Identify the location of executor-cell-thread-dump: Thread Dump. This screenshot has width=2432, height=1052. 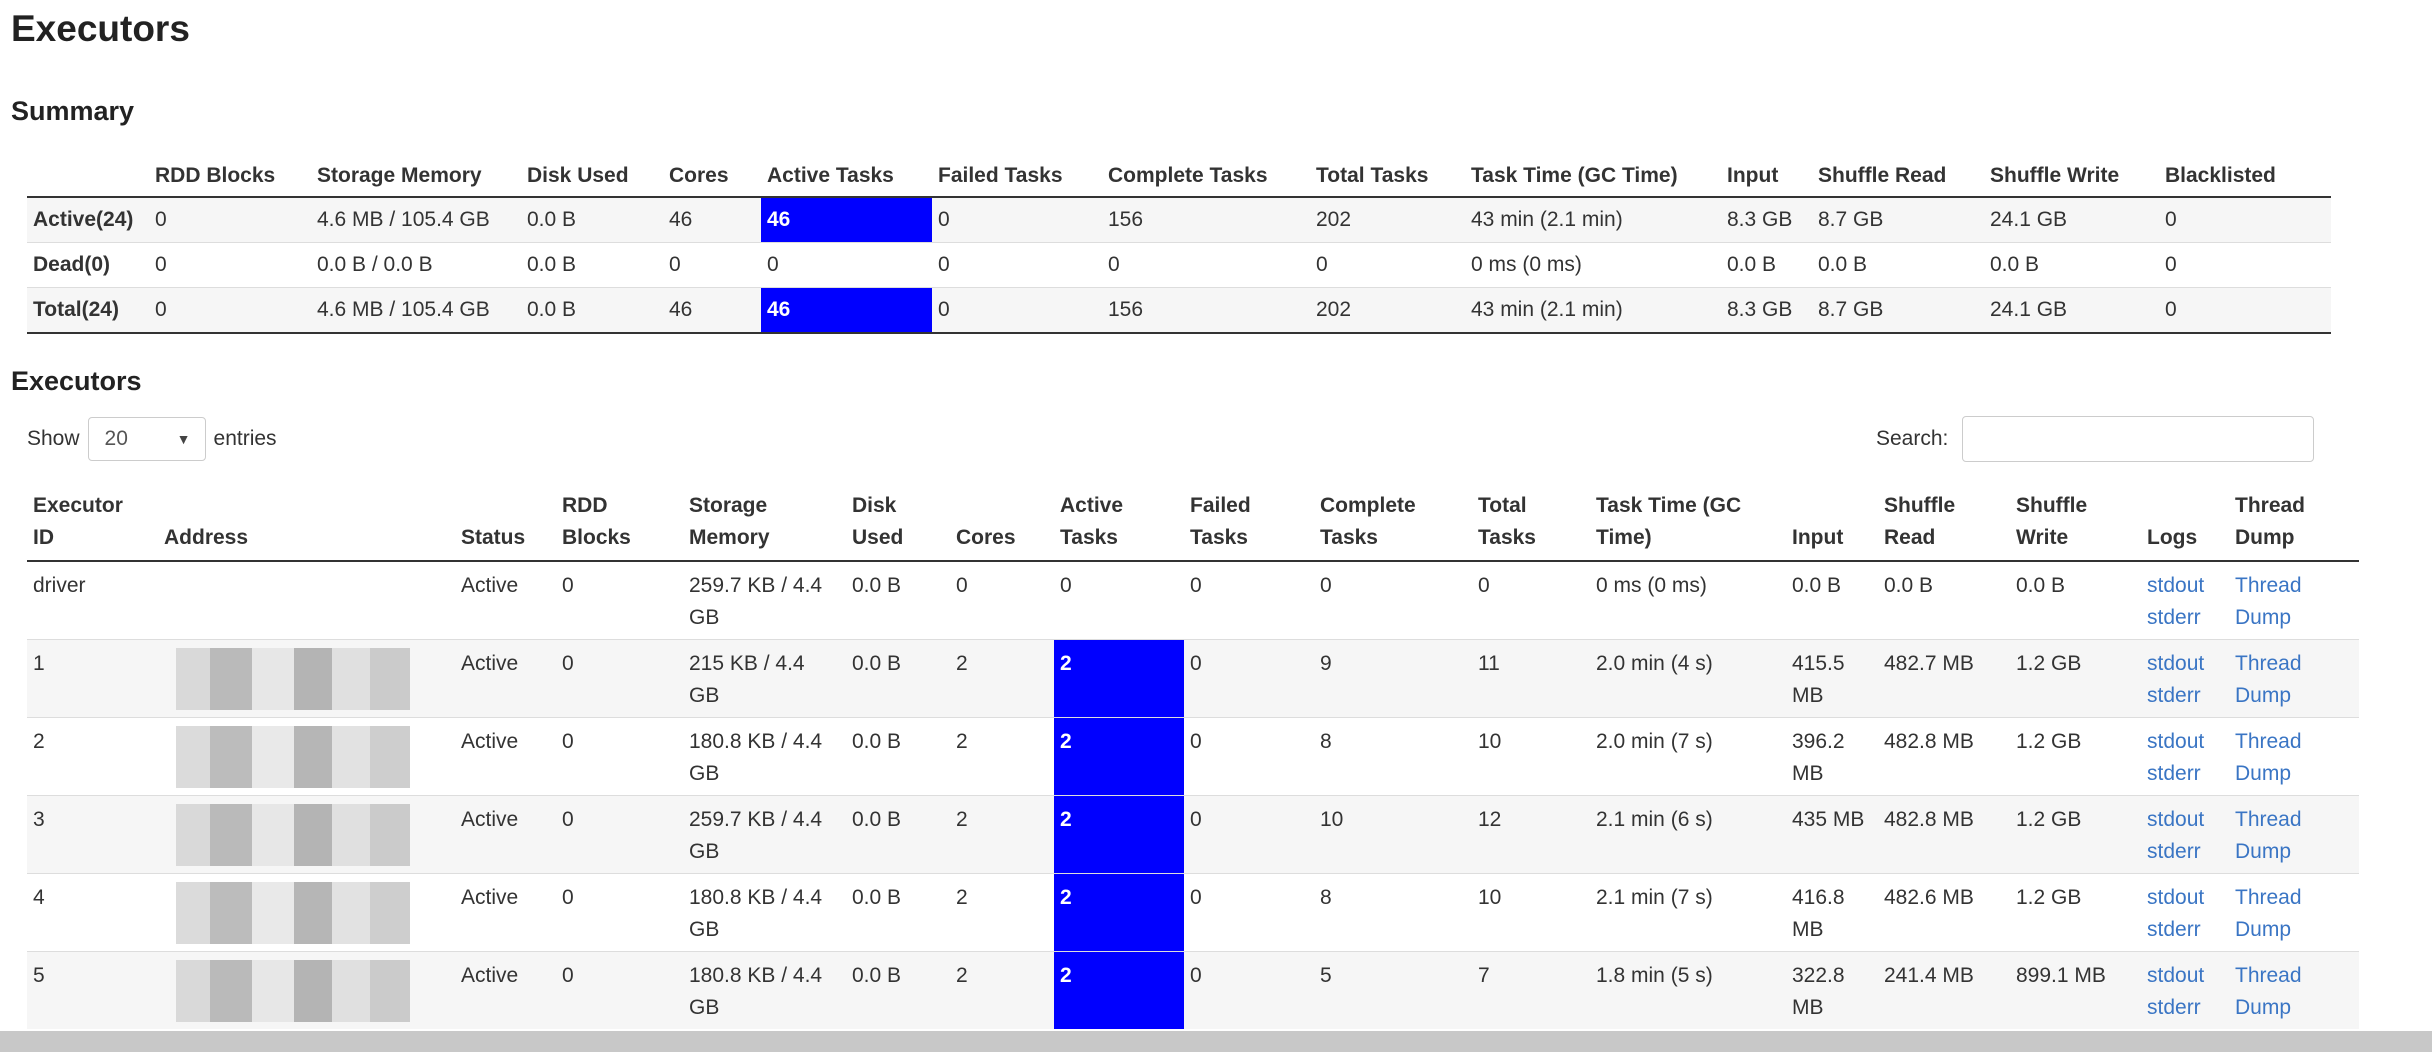
(2294, 833).